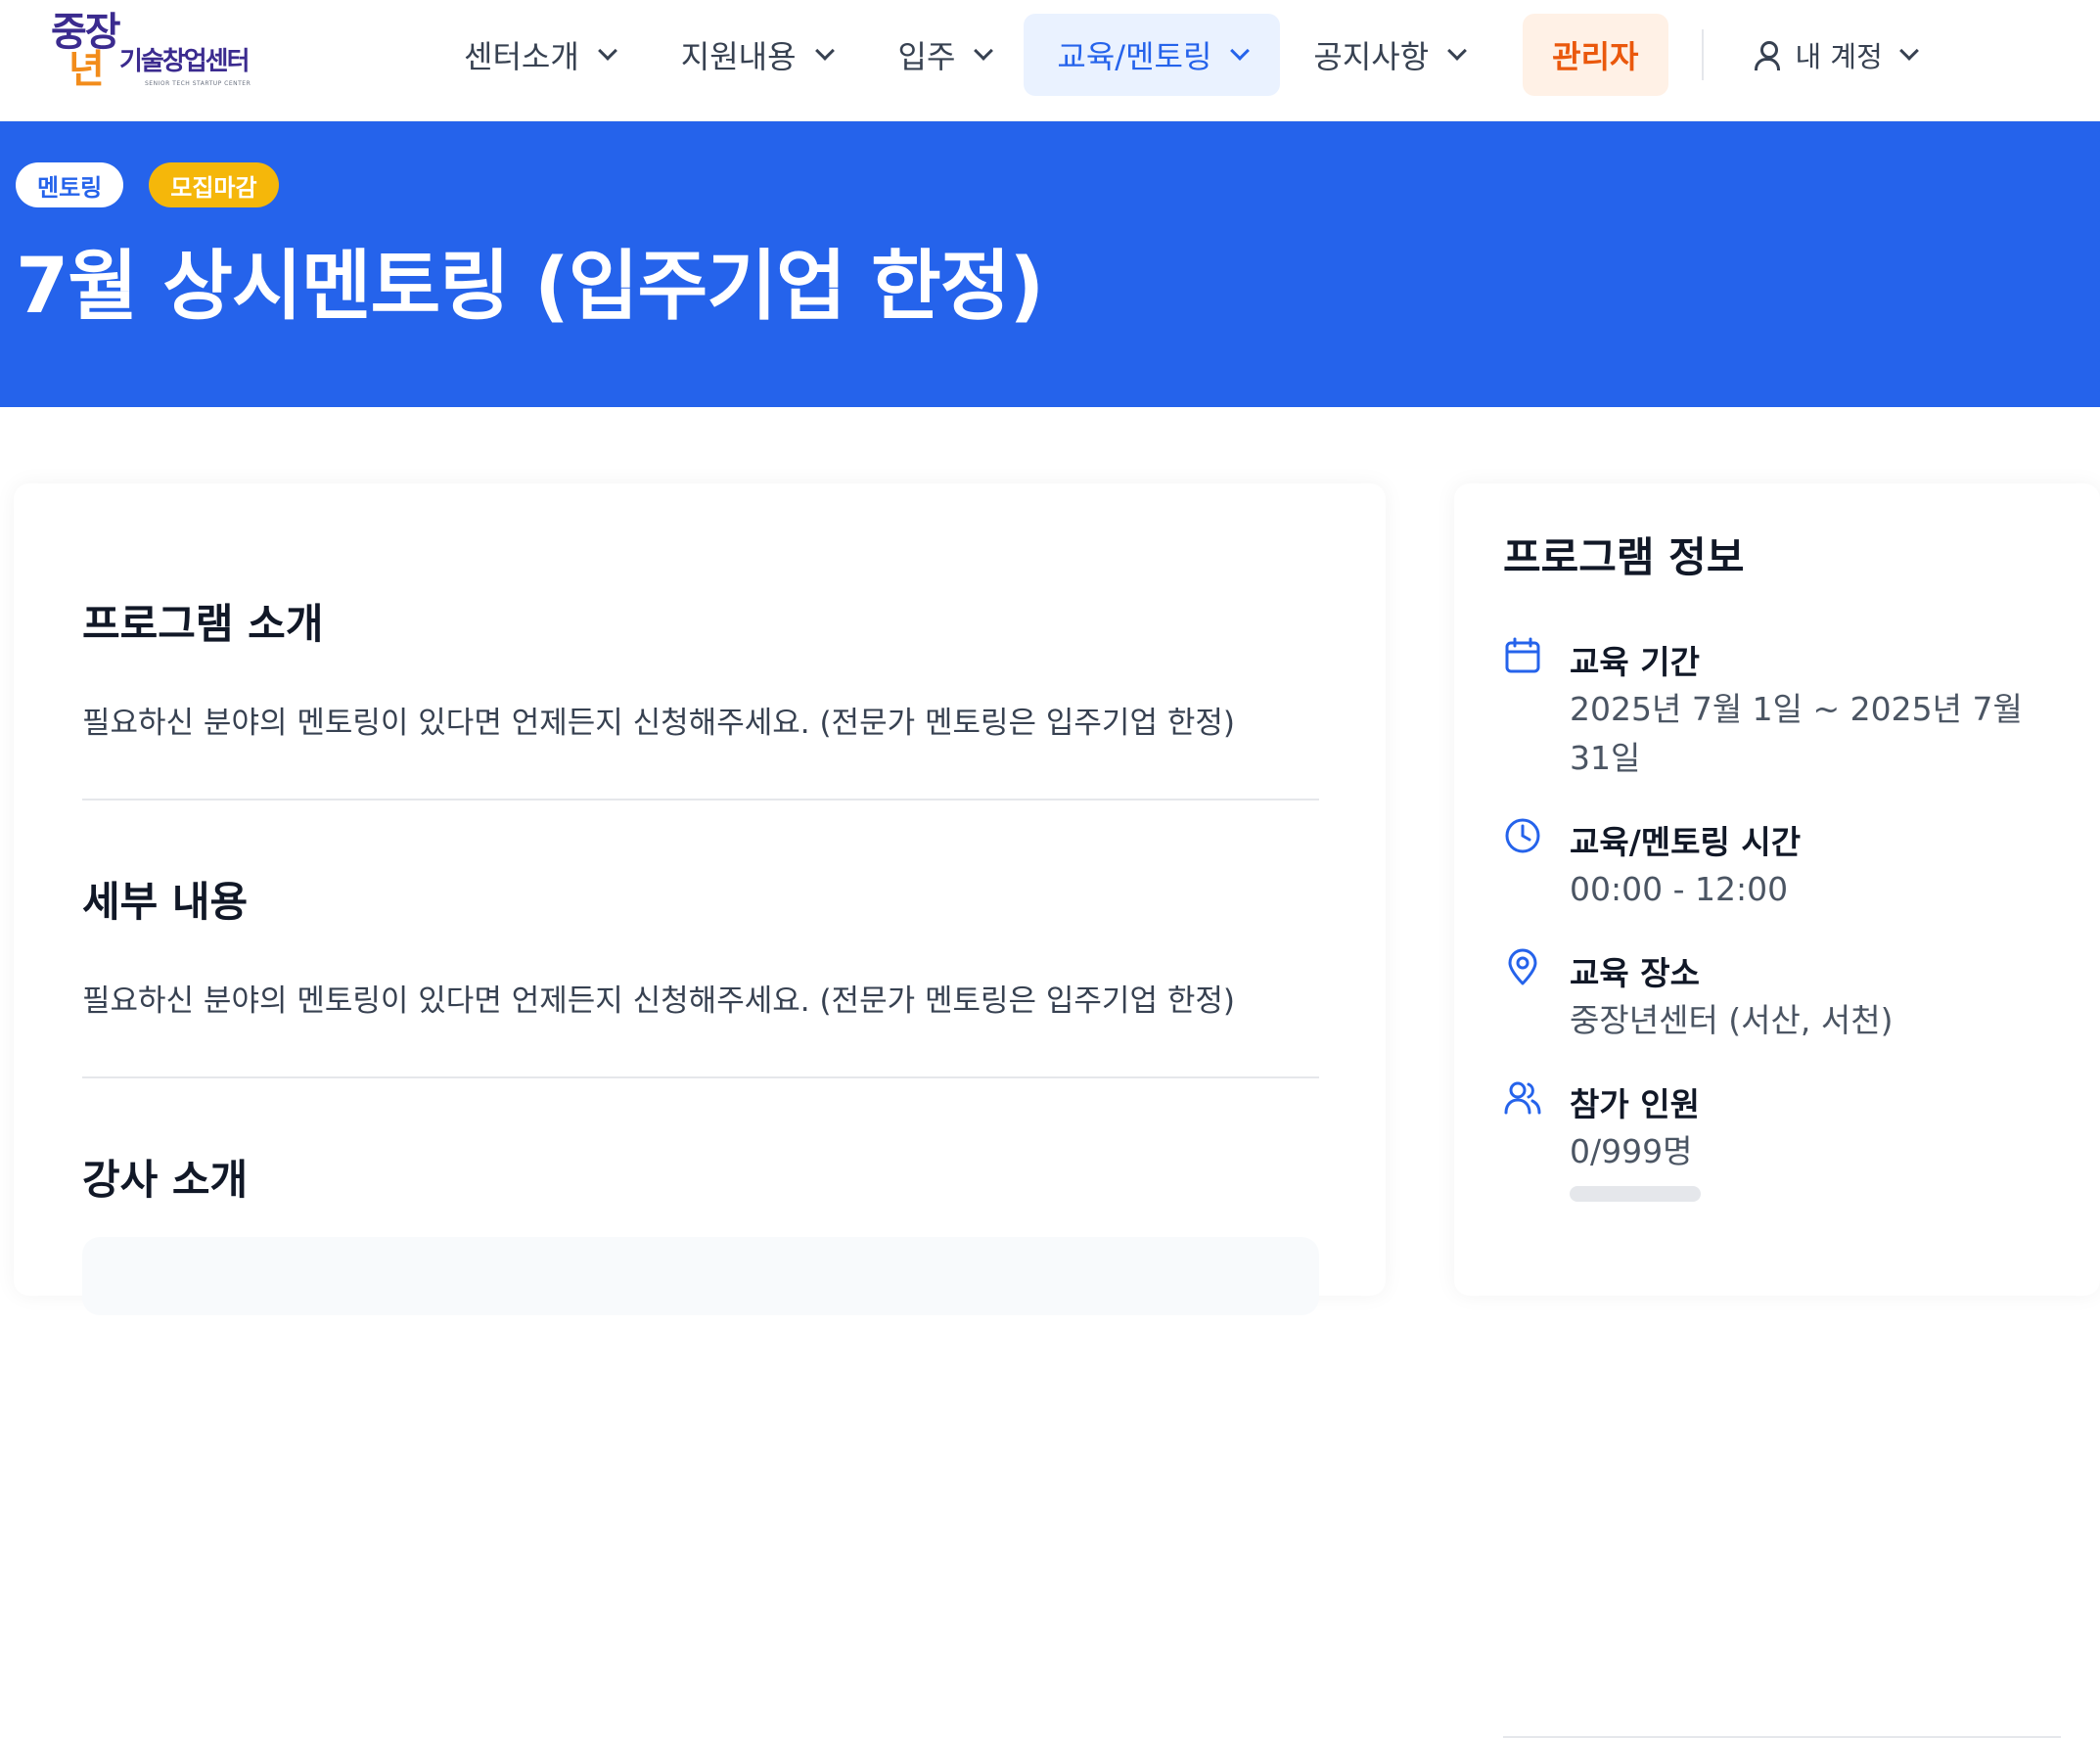 The image size is (2100, 1738). I want to click on user-icon, so click(1767, 55).